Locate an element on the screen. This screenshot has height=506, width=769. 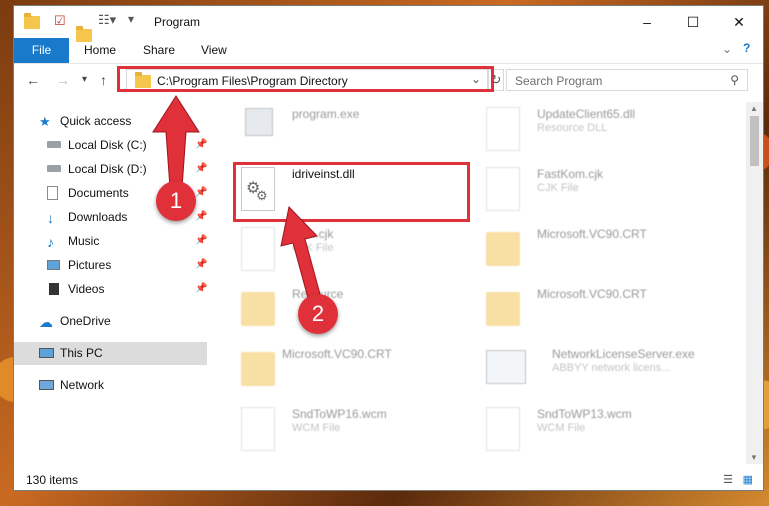
step-badge-1: 1 is located at coordinates (176, 201).